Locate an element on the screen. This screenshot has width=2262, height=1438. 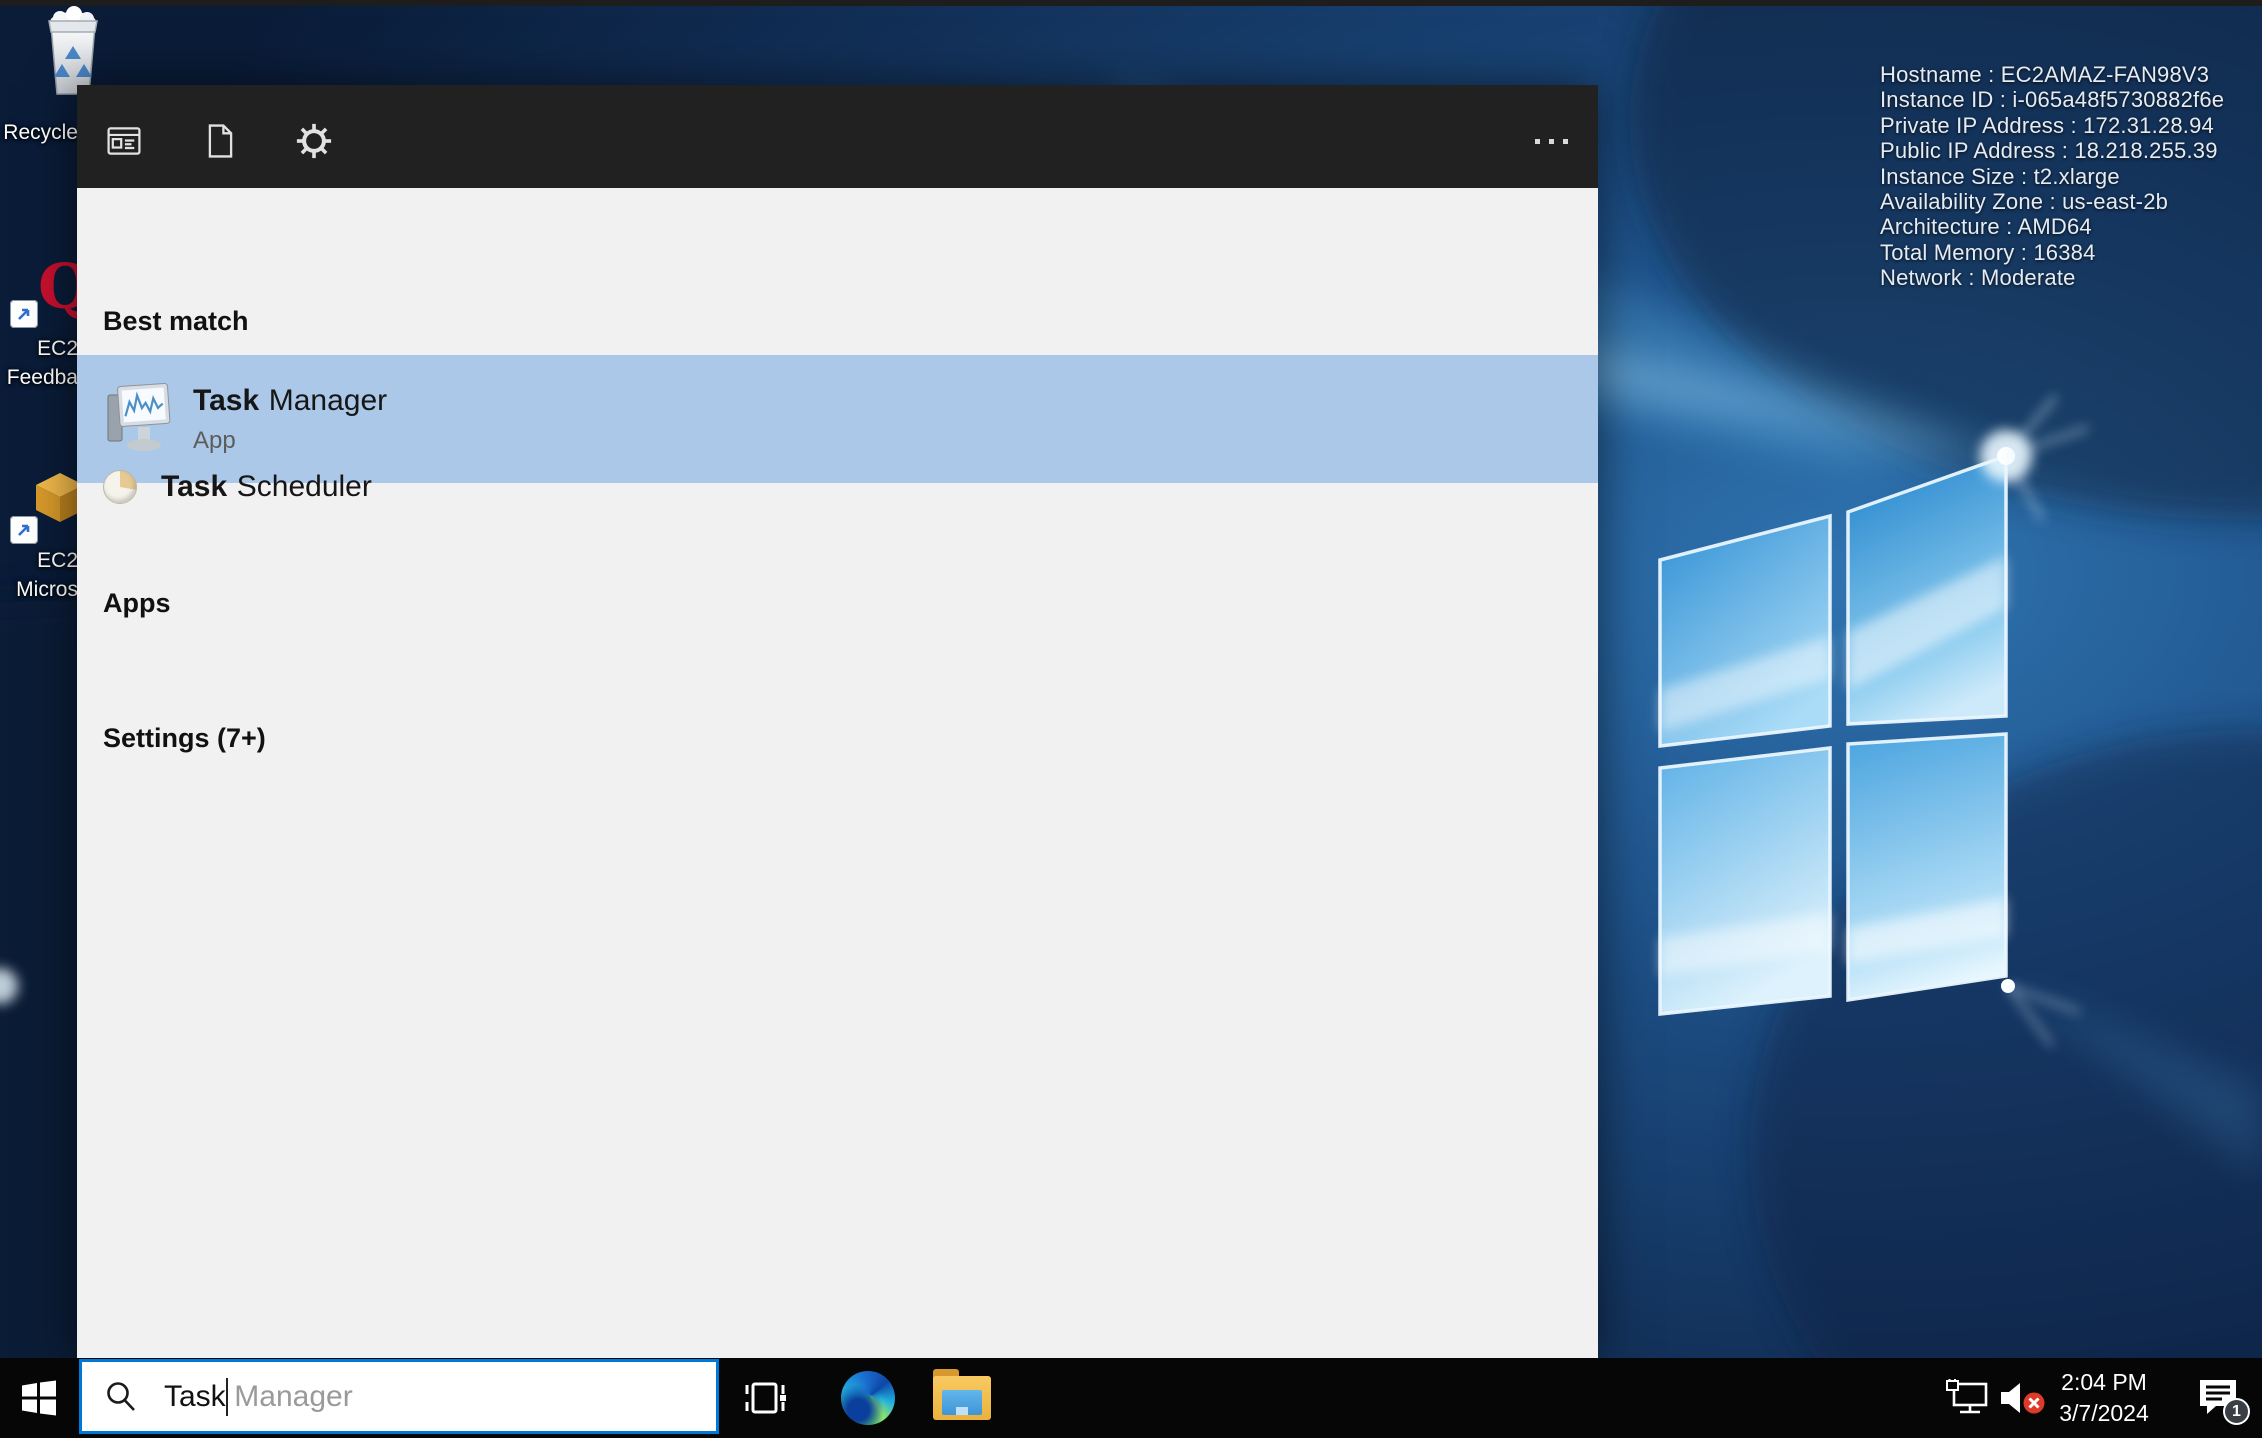
filter-documents-tab is located at coordinates (220, 141).